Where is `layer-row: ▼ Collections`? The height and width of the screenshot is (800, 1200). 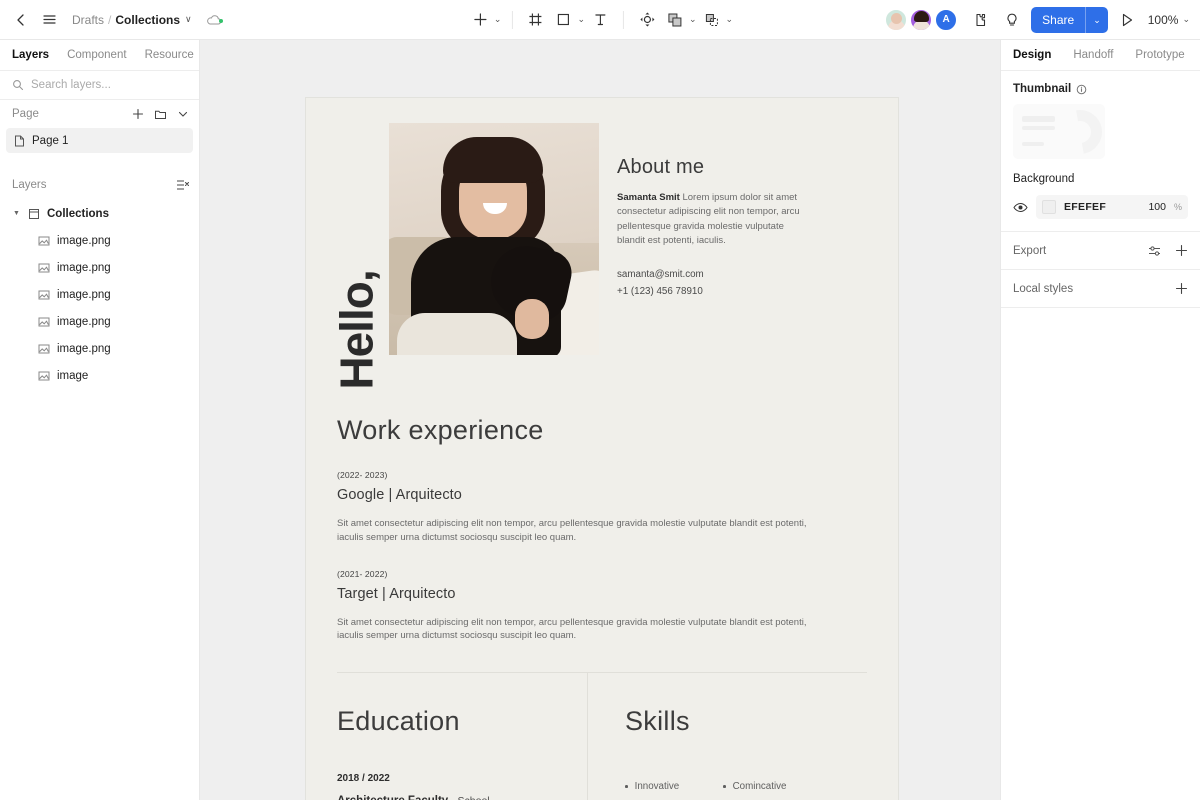
layer-row: ▼ Collections is located at coordinates (99, 213).